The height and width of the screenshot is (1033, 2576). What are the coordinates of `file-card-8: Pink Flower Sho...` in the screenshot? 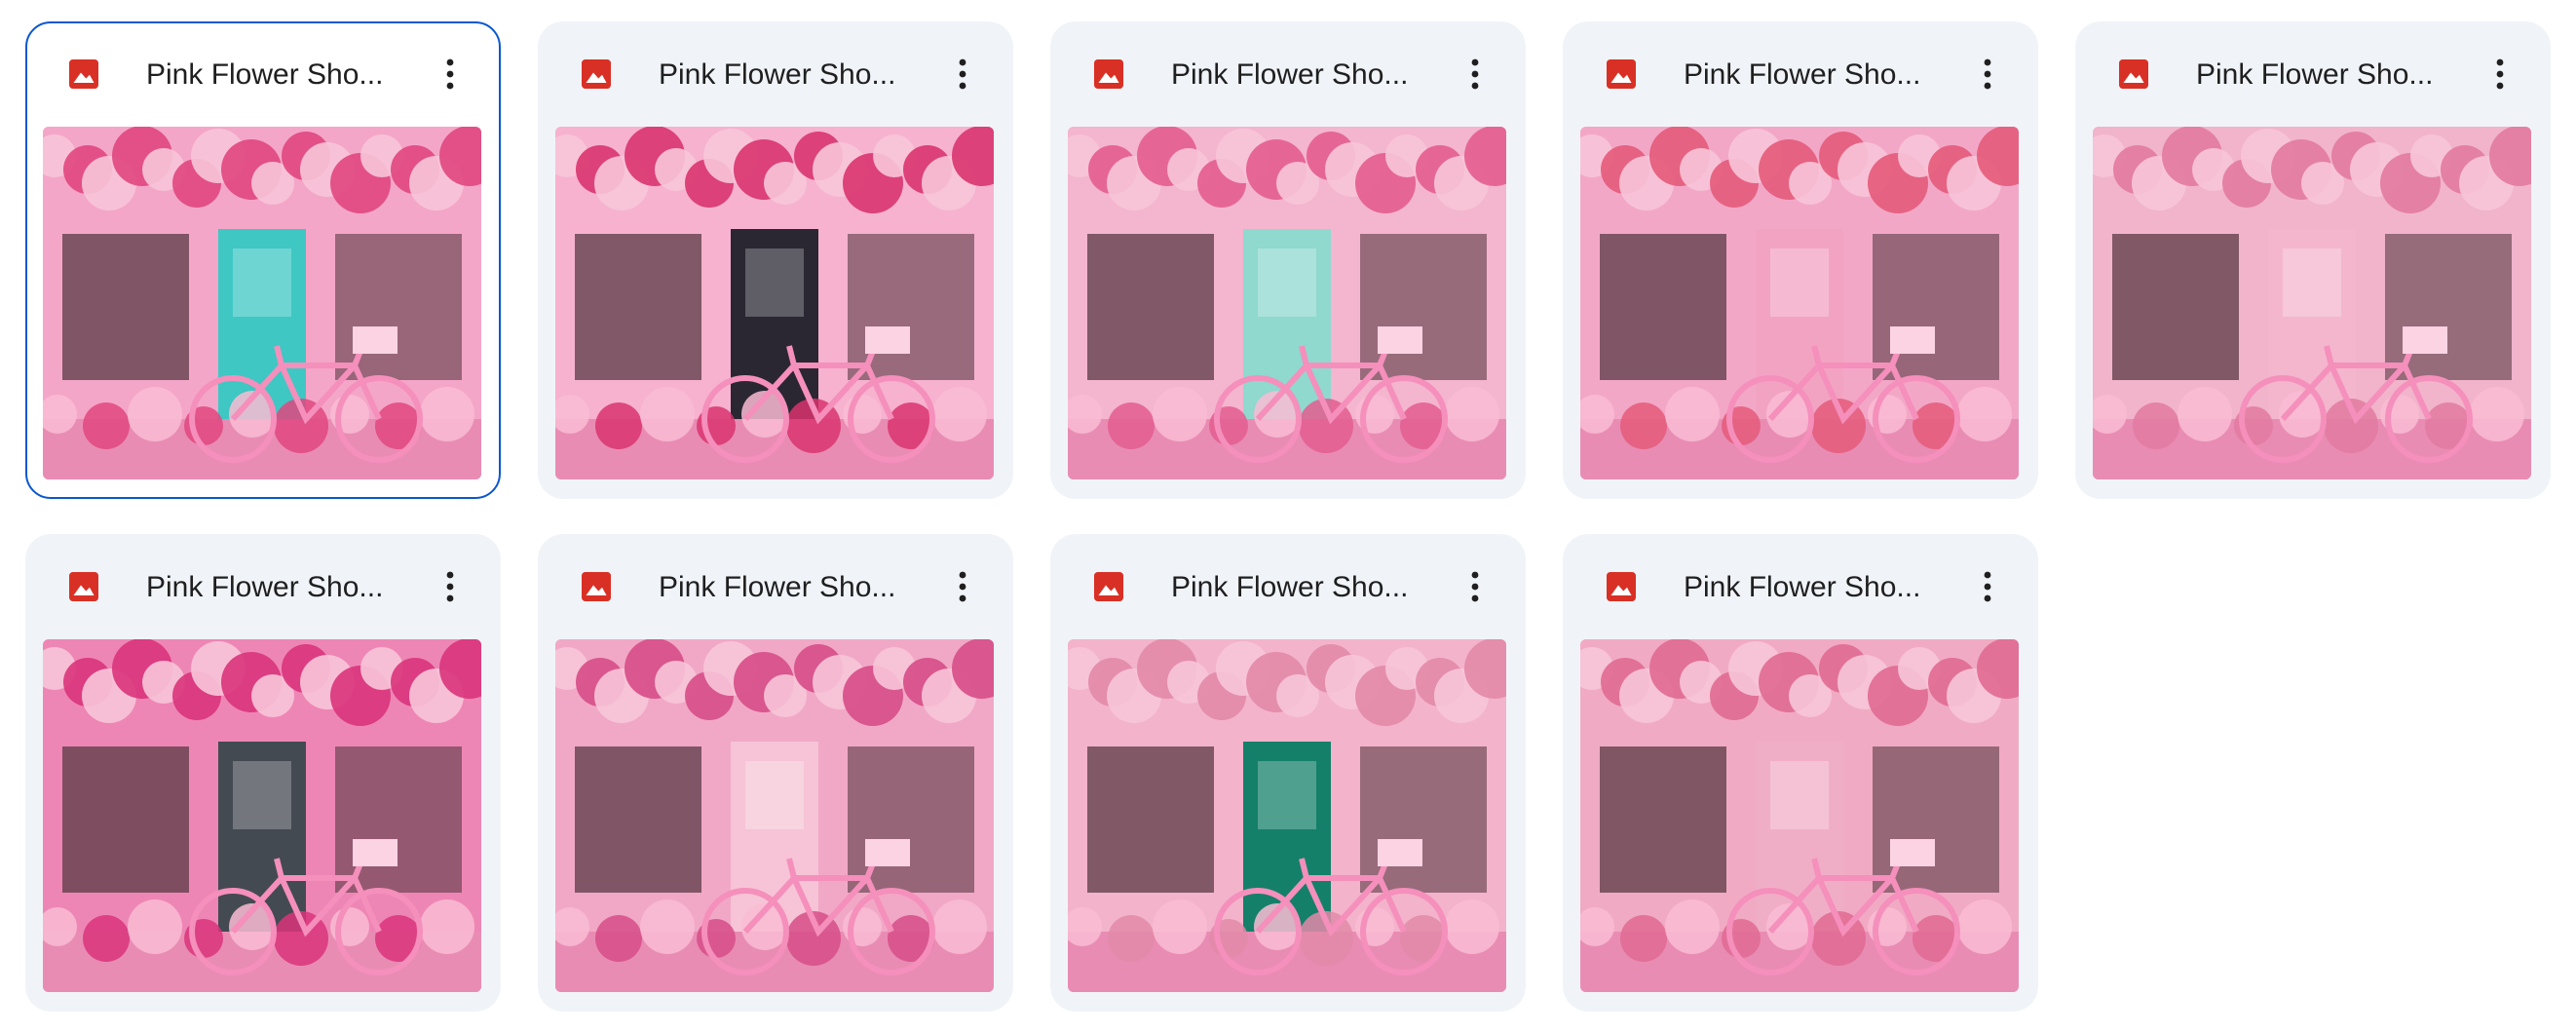 It's located at (1288, 773).